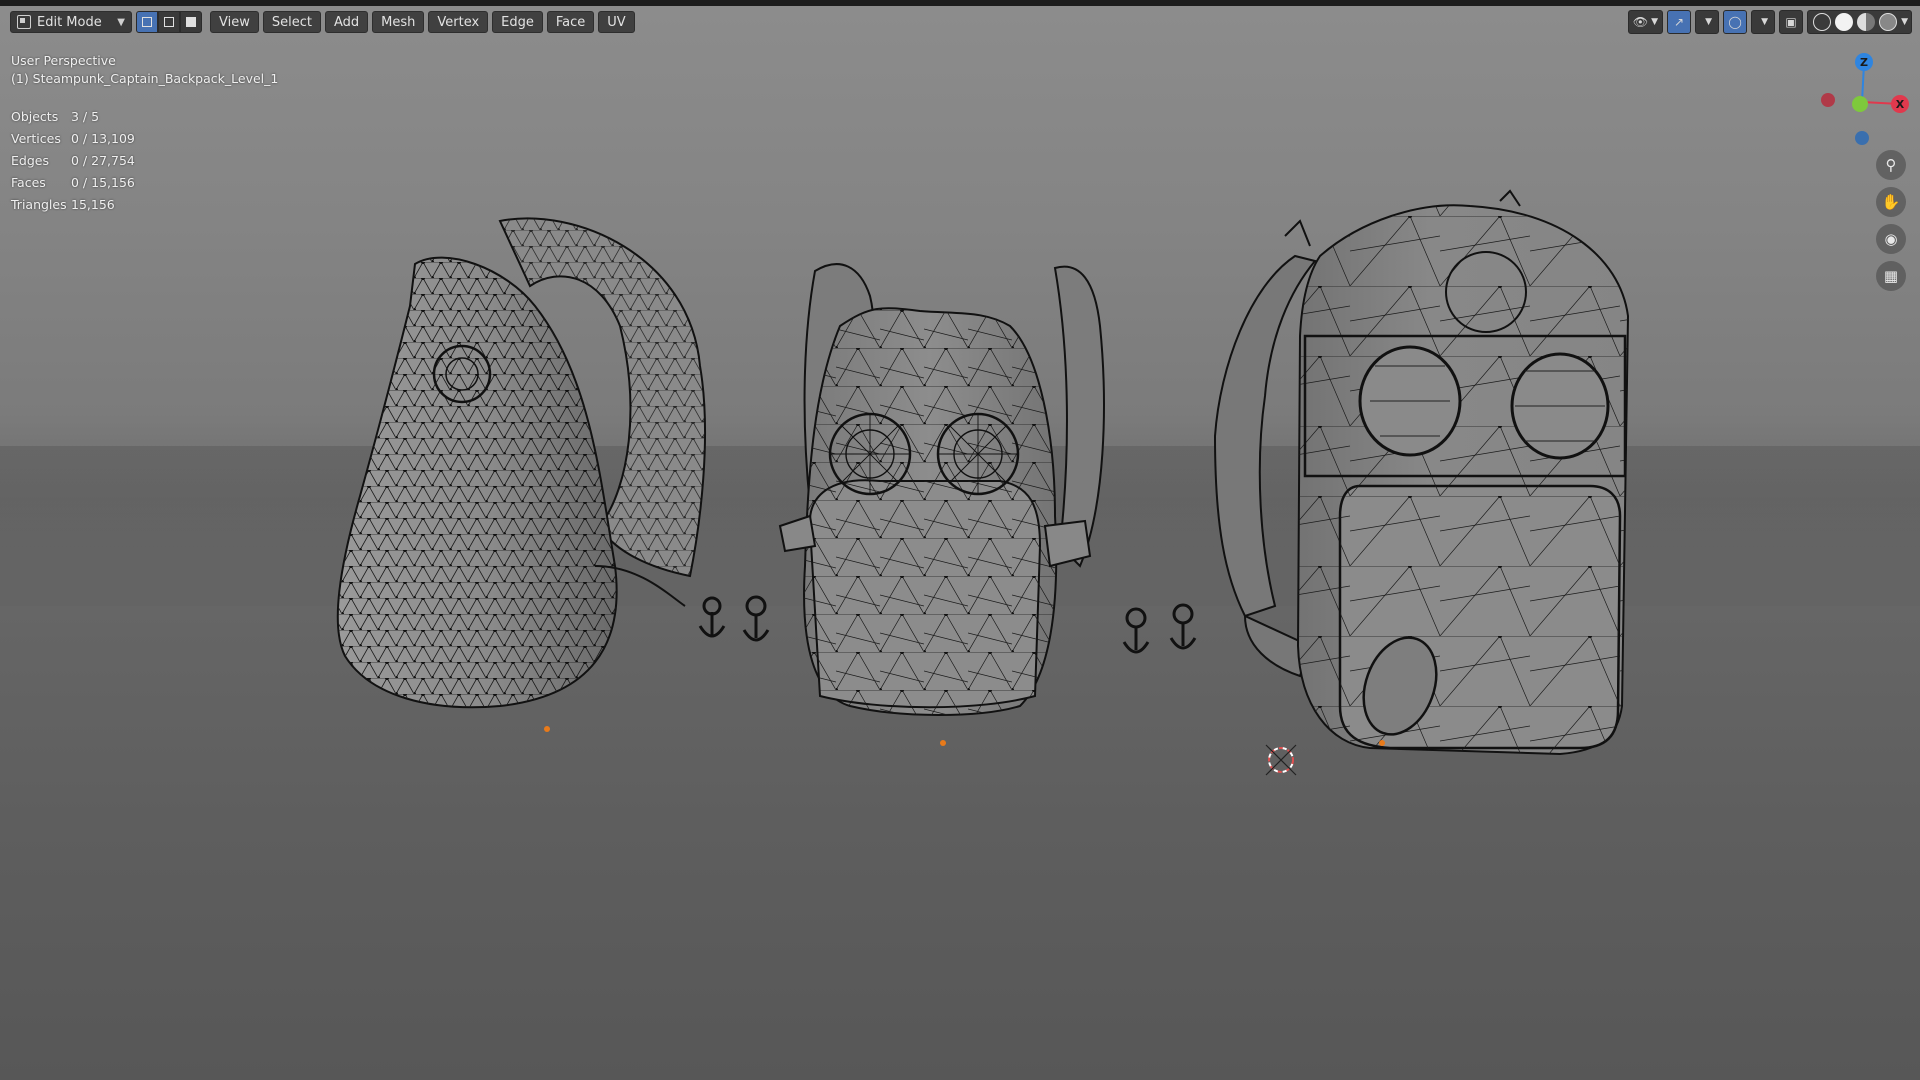  I want to click on stat-row: Edges 0 / 27,754, so click(73, 161).